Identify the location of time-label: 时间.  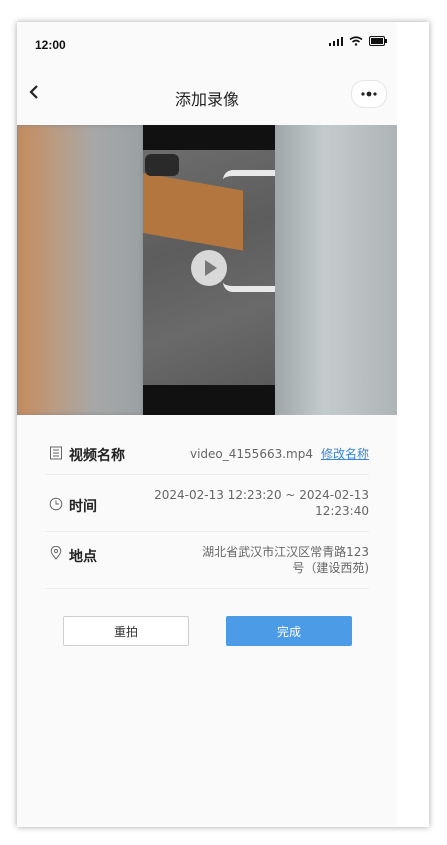
(83, 507).